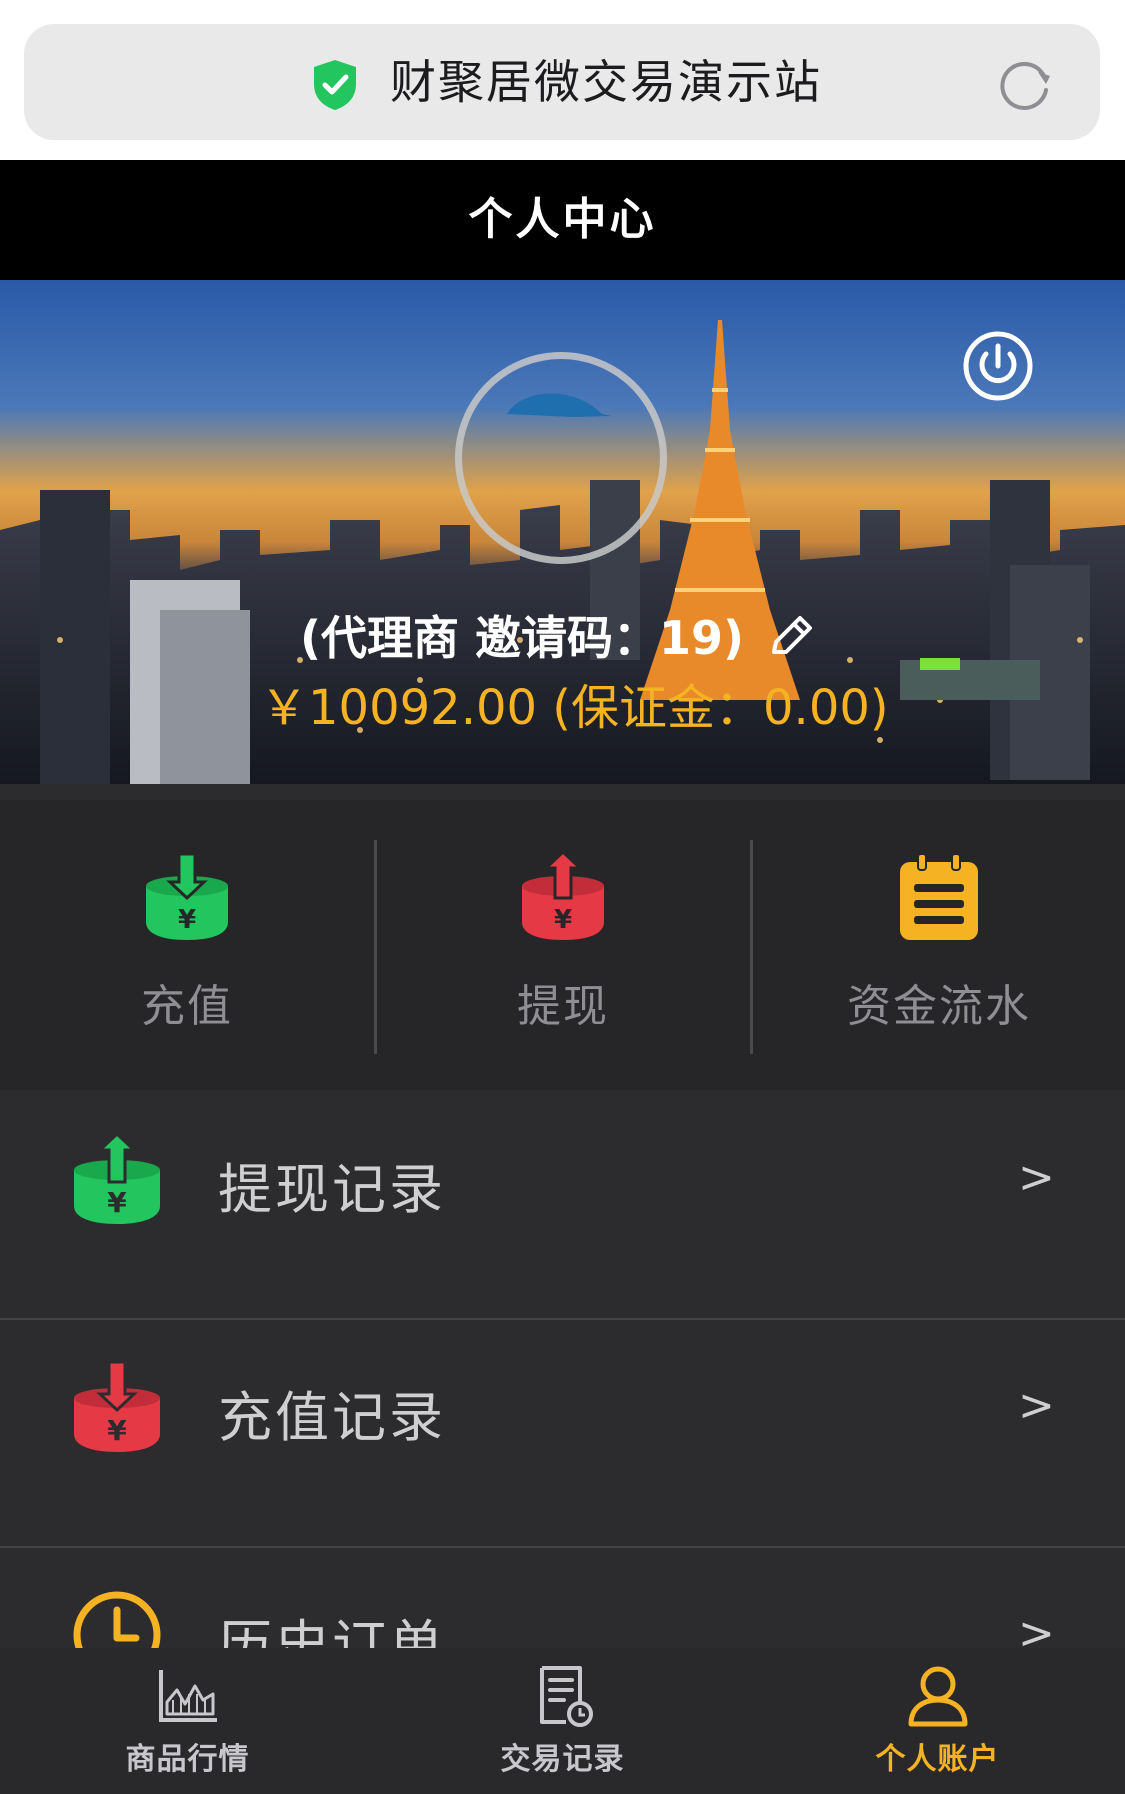  What do you see at coordinates (566, 1696) in the screenshot?
I see `document-icon` at bounding box center [566, 1696].